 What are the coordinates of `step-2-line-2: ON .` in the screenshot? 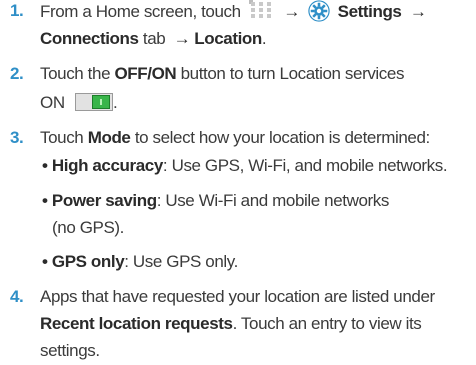 It's located at (79, 103).